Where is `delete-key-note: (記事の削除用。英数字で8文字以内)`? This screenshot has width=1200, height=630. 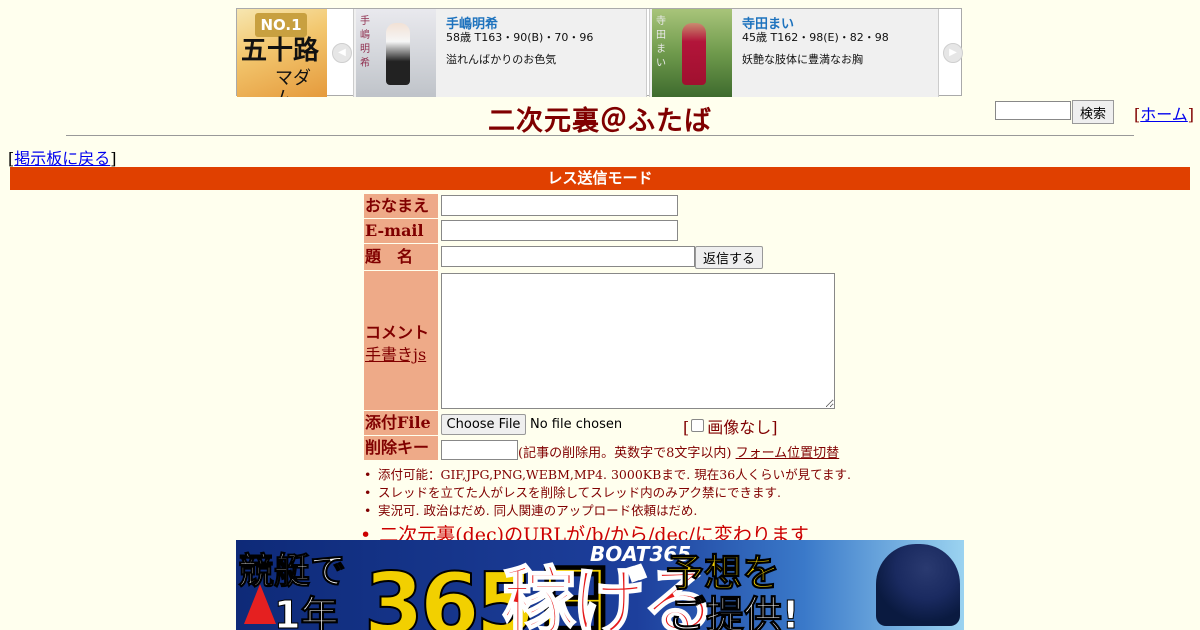 delete-key-note: (記事の削除用。英数字で8文字以内) is located at coordinates (625, 453).